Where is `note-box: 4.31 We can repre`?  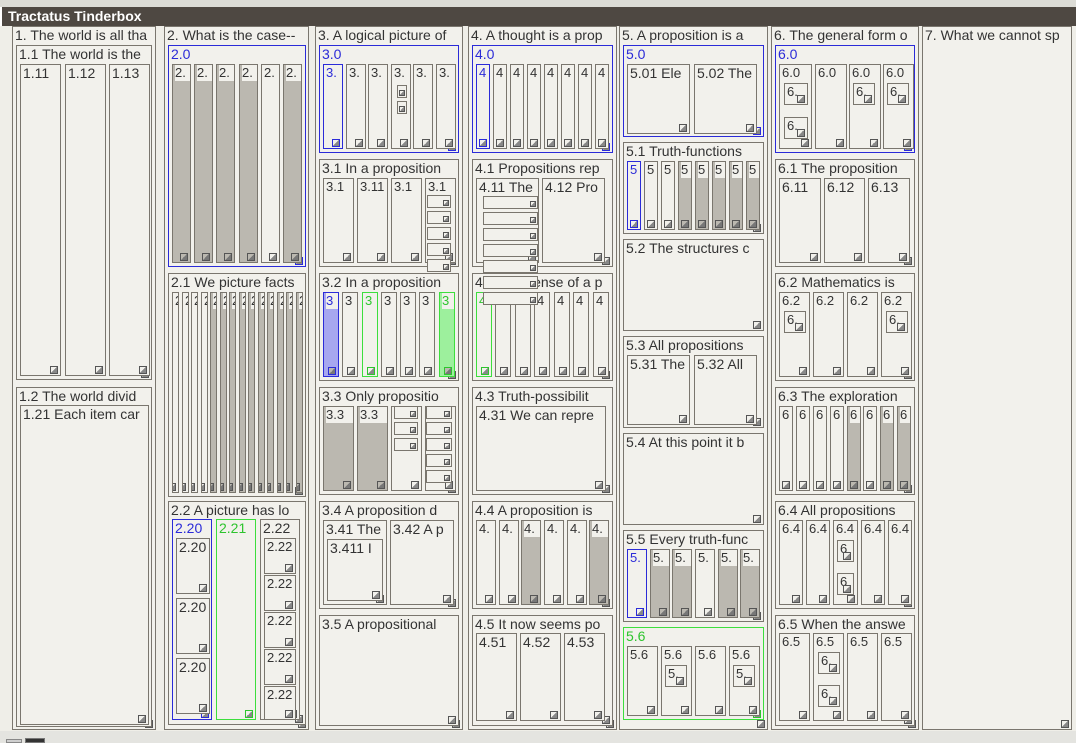
note-box: 4.31 We can repre is located at coordinates (541, 448).